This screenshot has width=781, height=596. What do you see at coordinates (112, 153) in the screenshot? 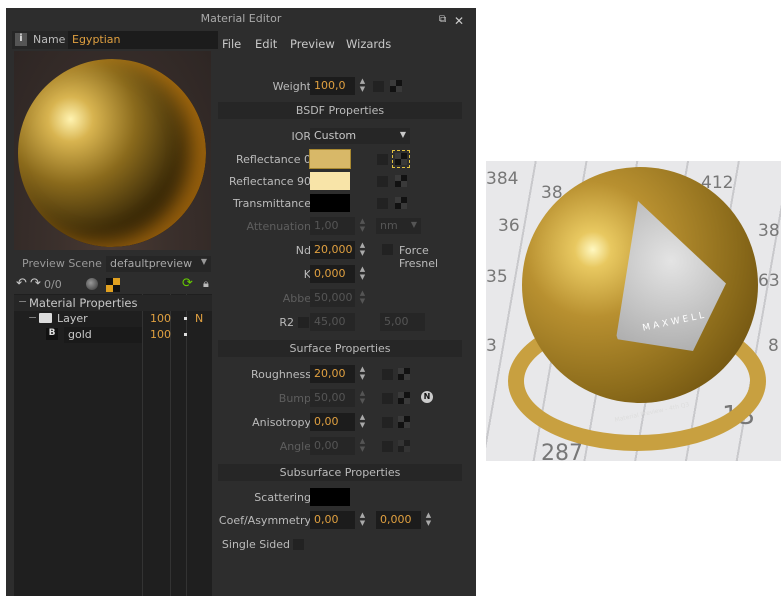
I see `preview-sphere` at bounding box center [112, 153].